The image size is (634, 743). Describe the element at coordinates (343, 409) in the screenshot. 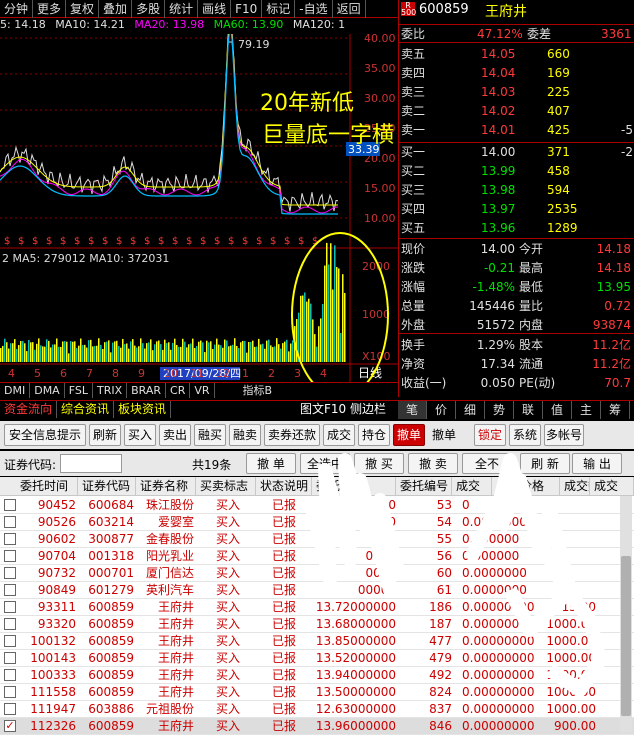

I see `f10-tab: 图文F10 侧边栏` at that location.